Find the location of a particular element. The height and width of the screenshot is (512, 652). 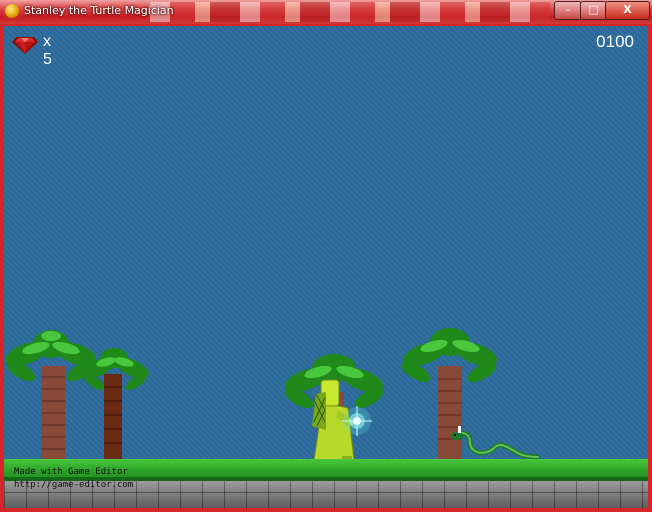

score: 0100 is located at coordinates (615, 41).